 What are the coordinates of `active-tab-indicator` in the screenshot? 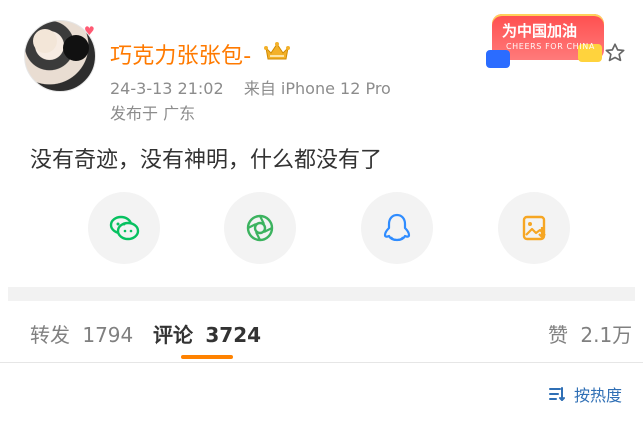 It's located at (207, 357).